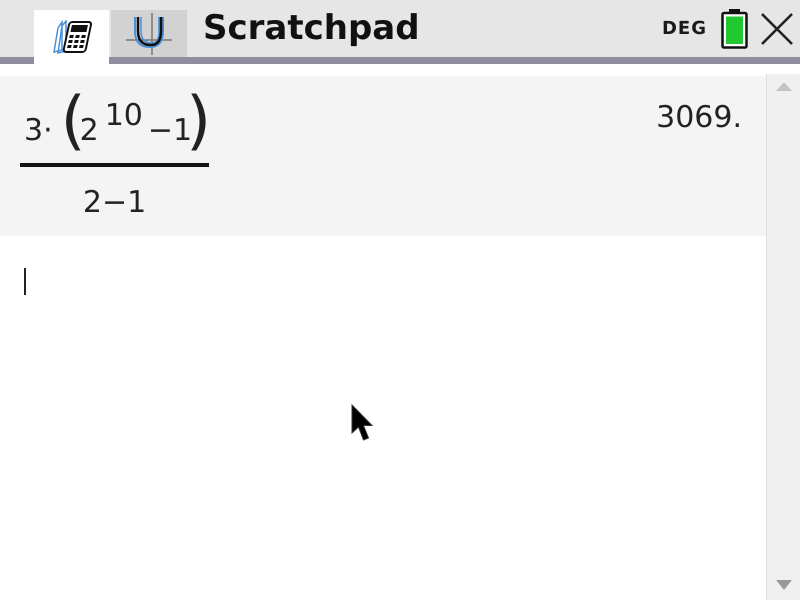  I want to click on up-arrow-icon, so click(784, 86).